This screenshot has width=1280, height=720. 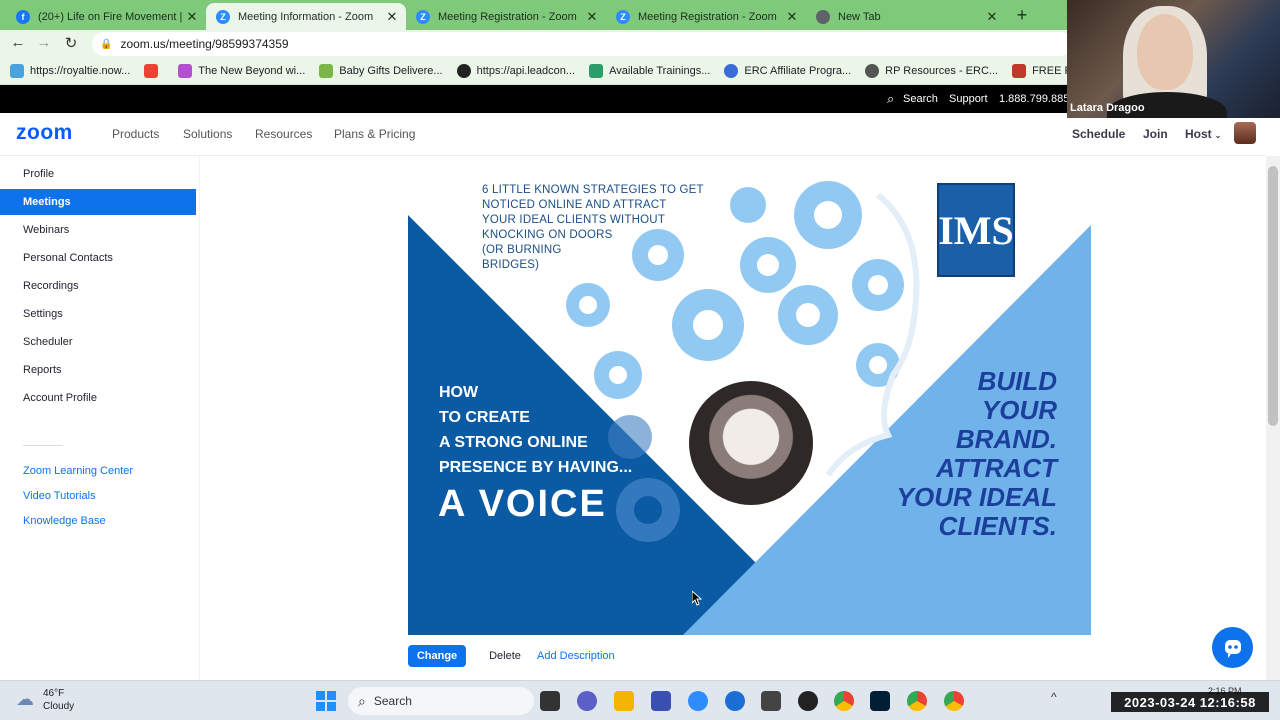 I want to click on support-link: Support, so click(x=968, y=99).